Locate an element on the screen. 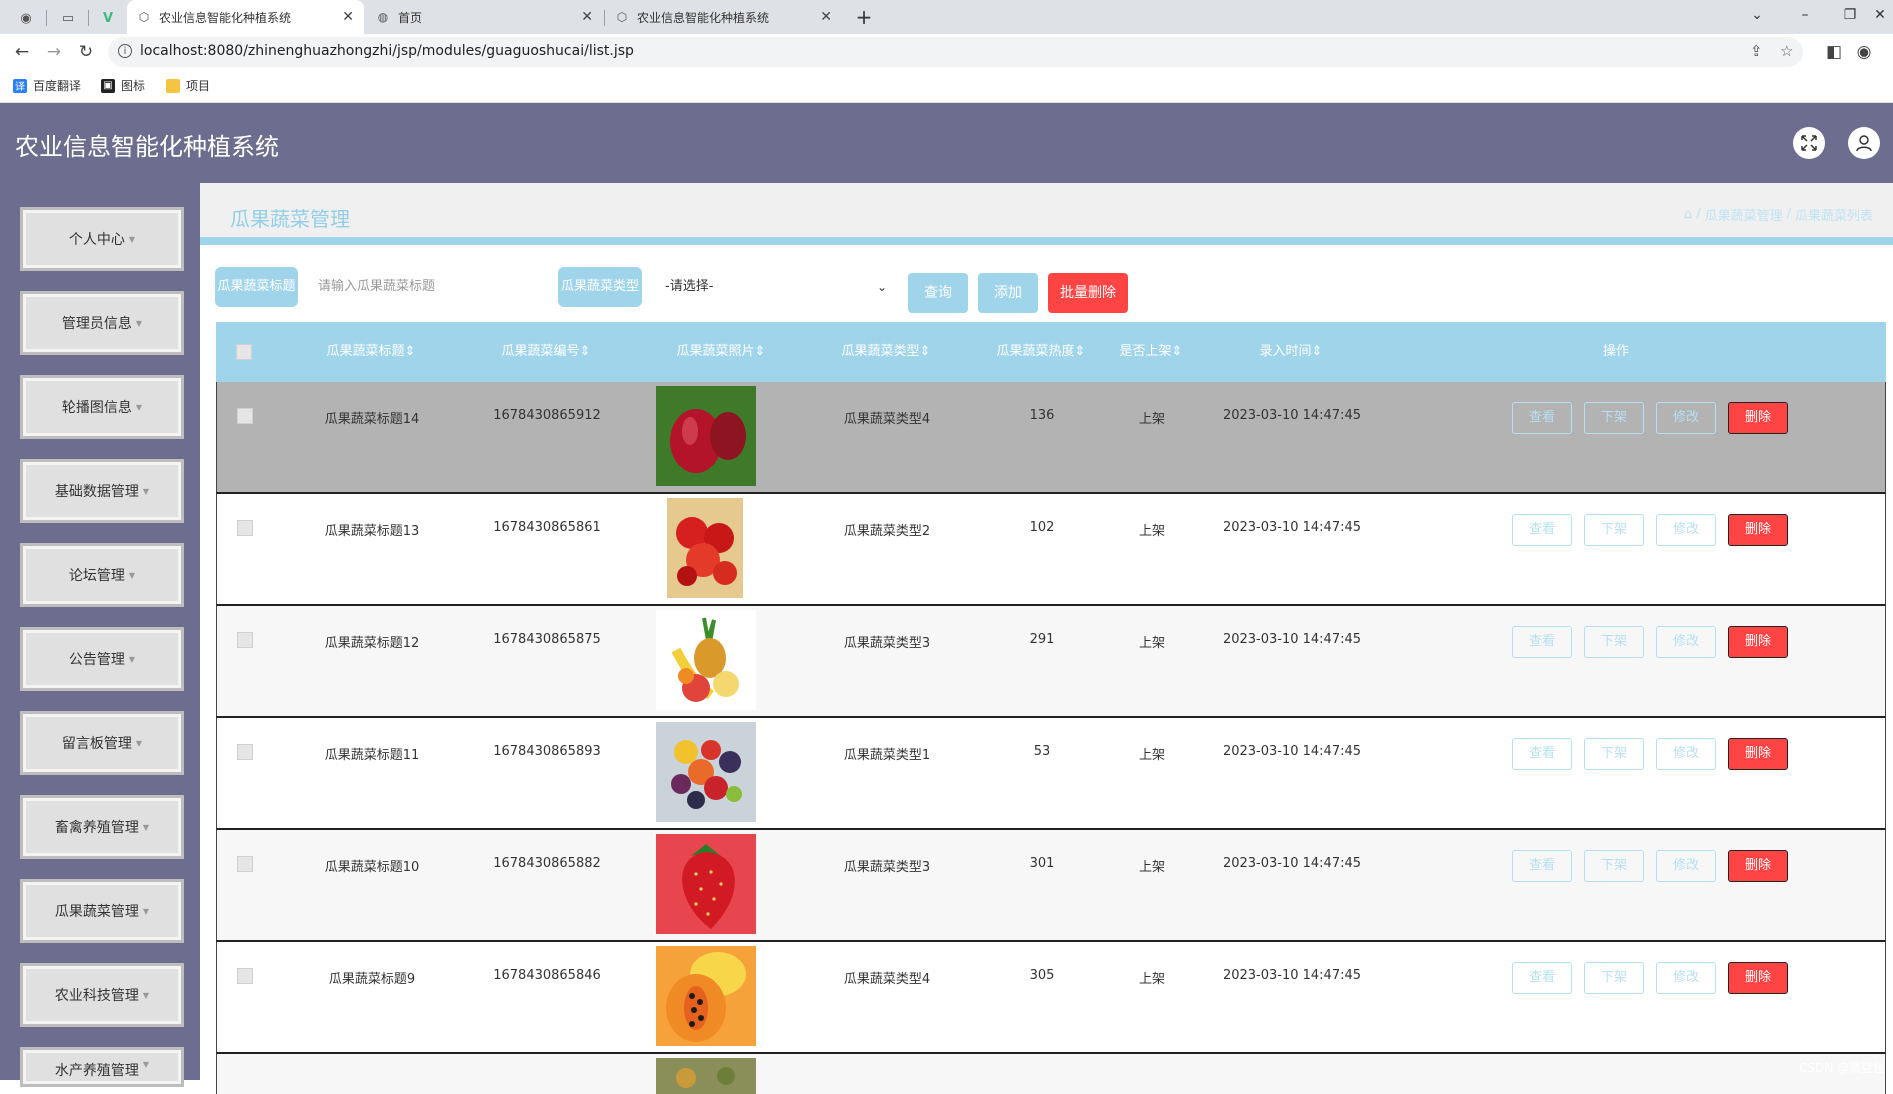 This screenshot has width=1893, height=1094. profile-icon: ◉ is located at coordinates (1864, 52).